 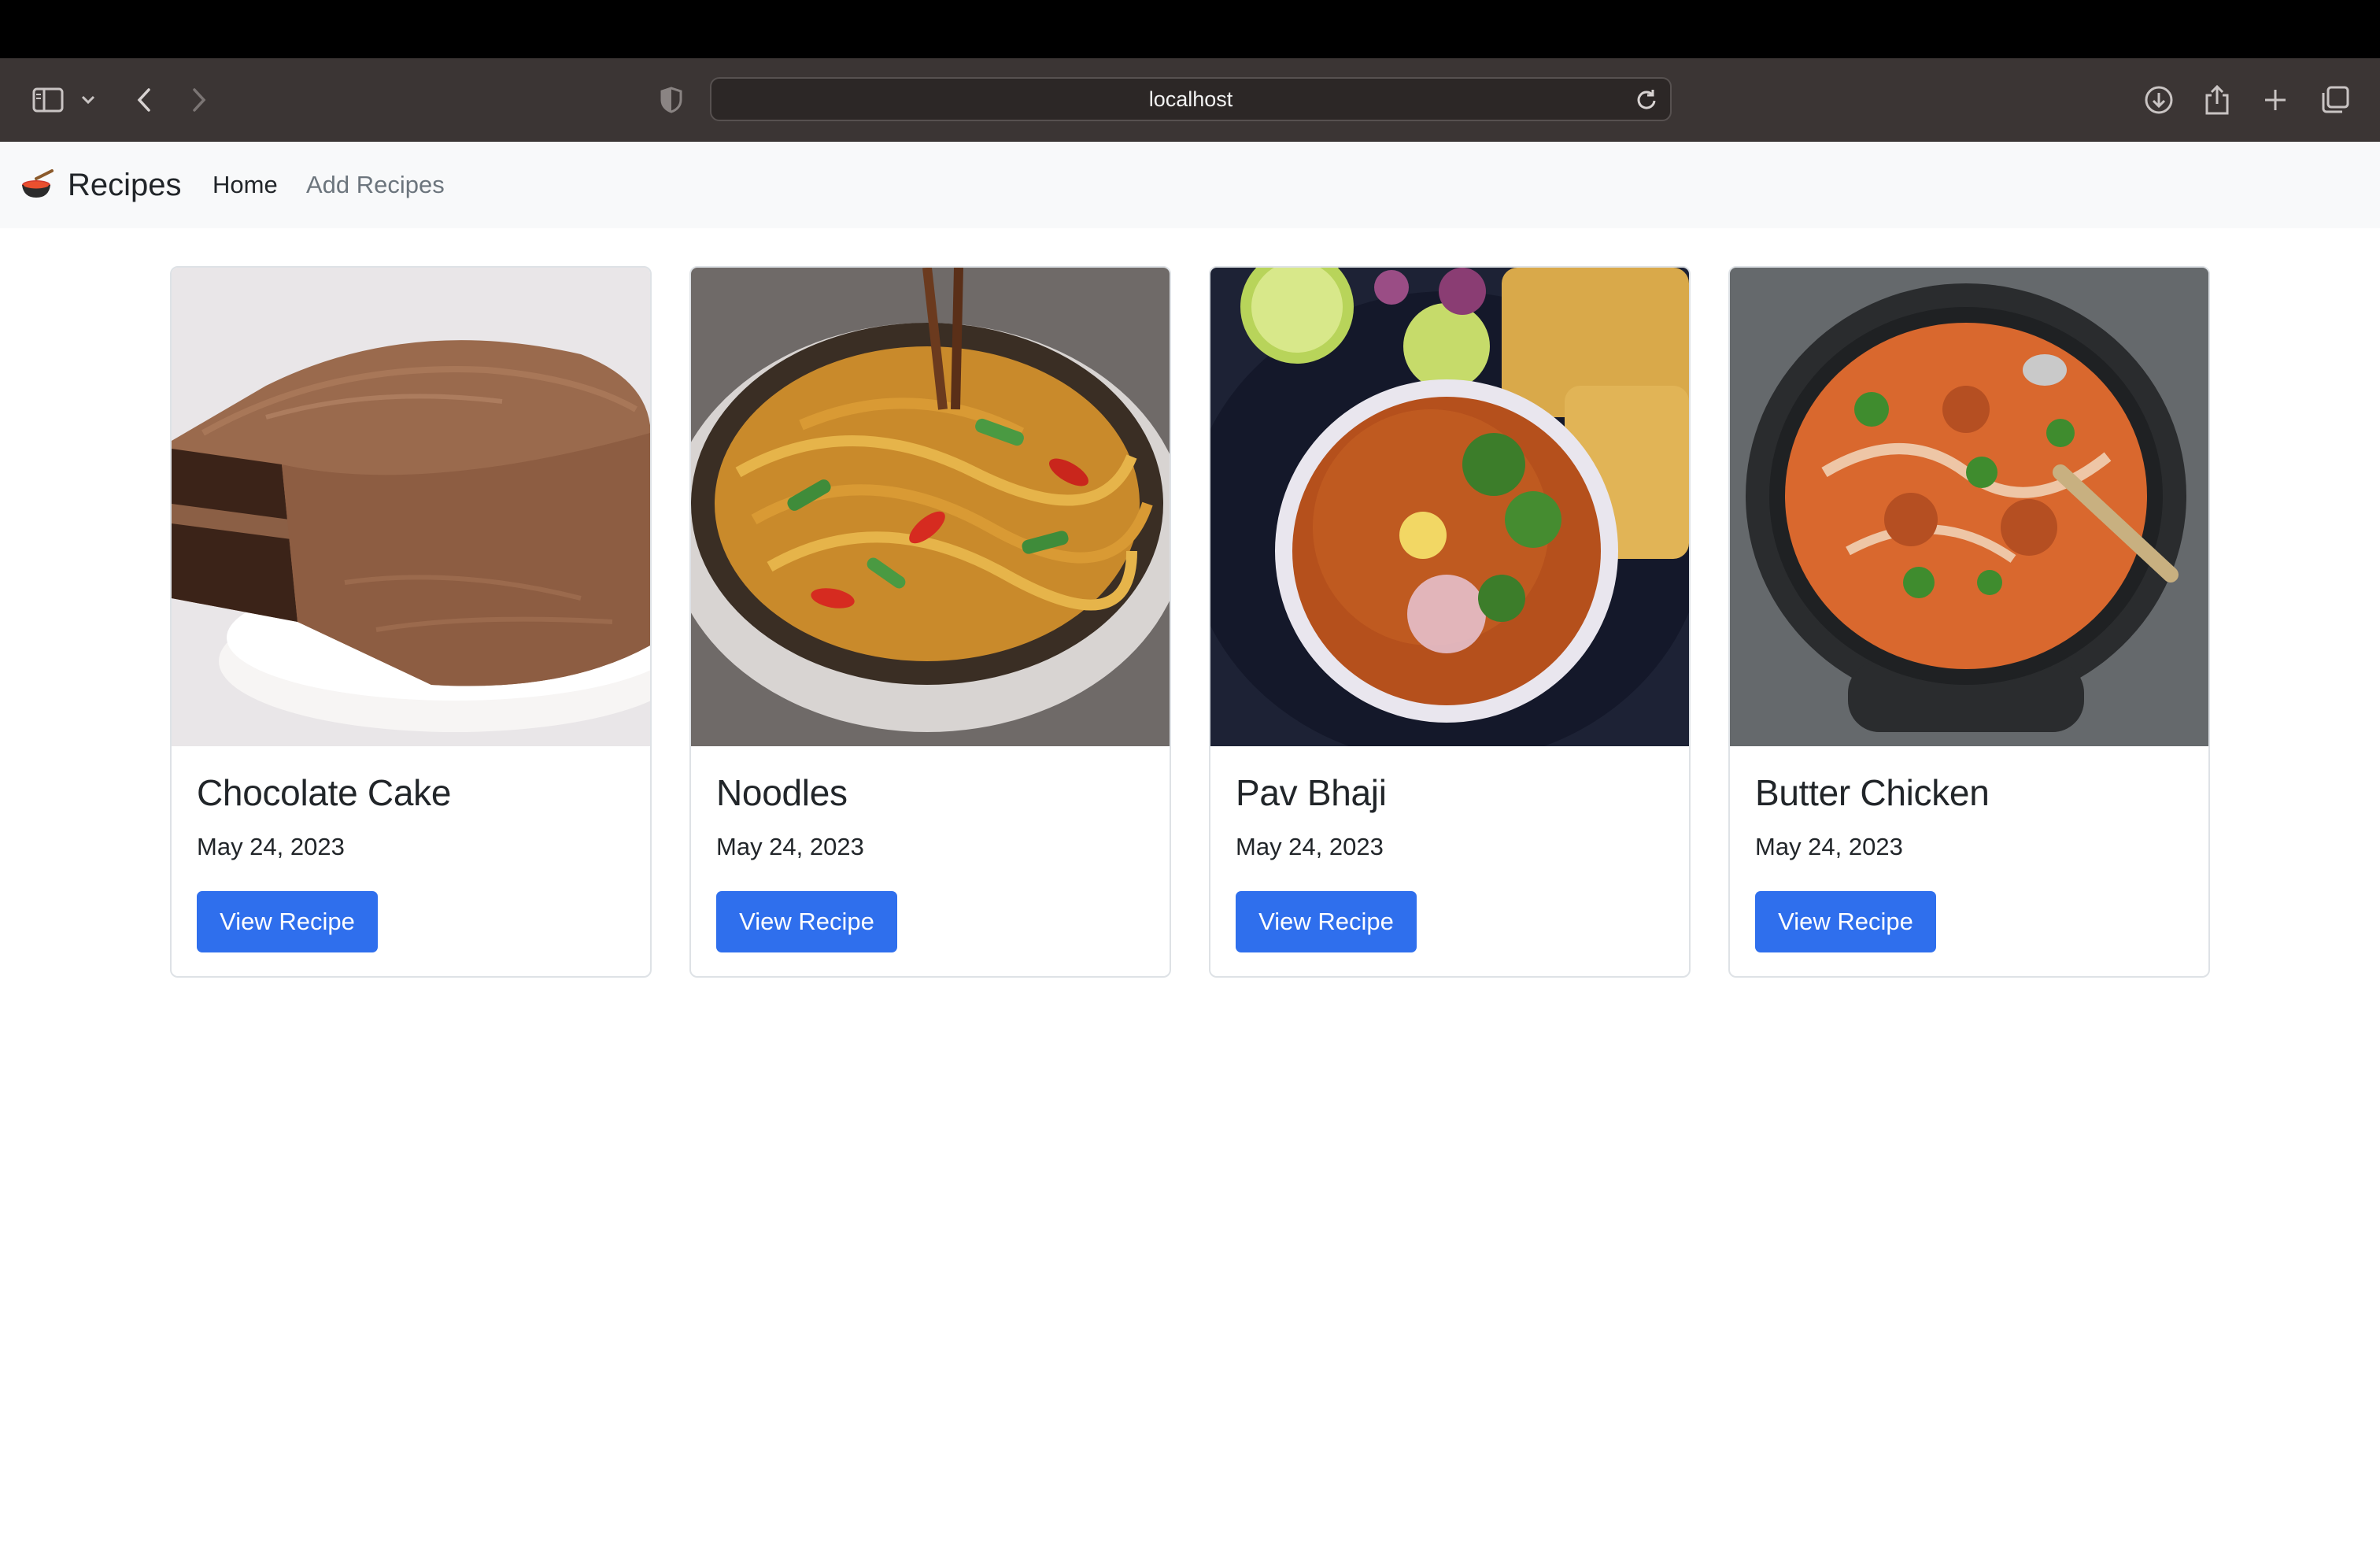 I want to click on chevron-down-icon, so click(x=88, y=100).